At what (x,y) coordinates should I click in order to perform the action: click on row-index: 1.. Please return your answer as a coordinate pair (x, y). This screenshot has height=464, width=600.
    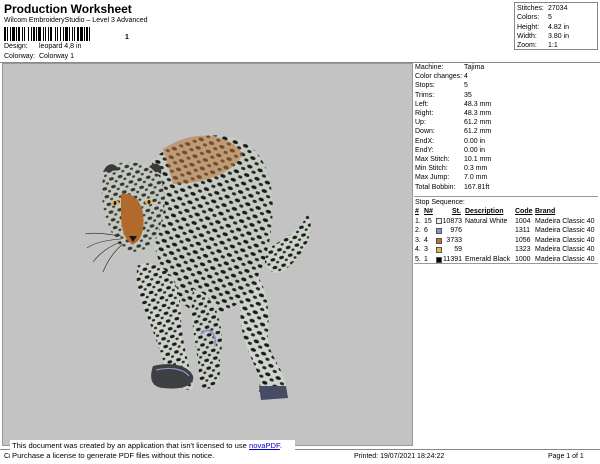
    Looking at the image, I should click on (418, 221).